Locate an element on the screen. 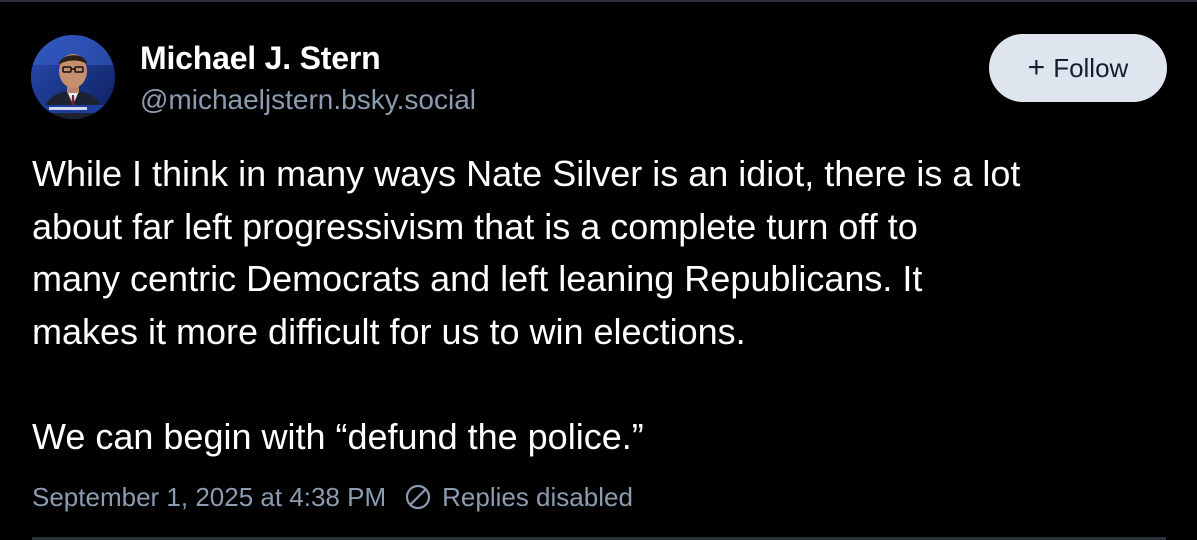 The height and width of the screenshot is (540, 1197). profile-photo-icon is located at coordinates (73, 77).